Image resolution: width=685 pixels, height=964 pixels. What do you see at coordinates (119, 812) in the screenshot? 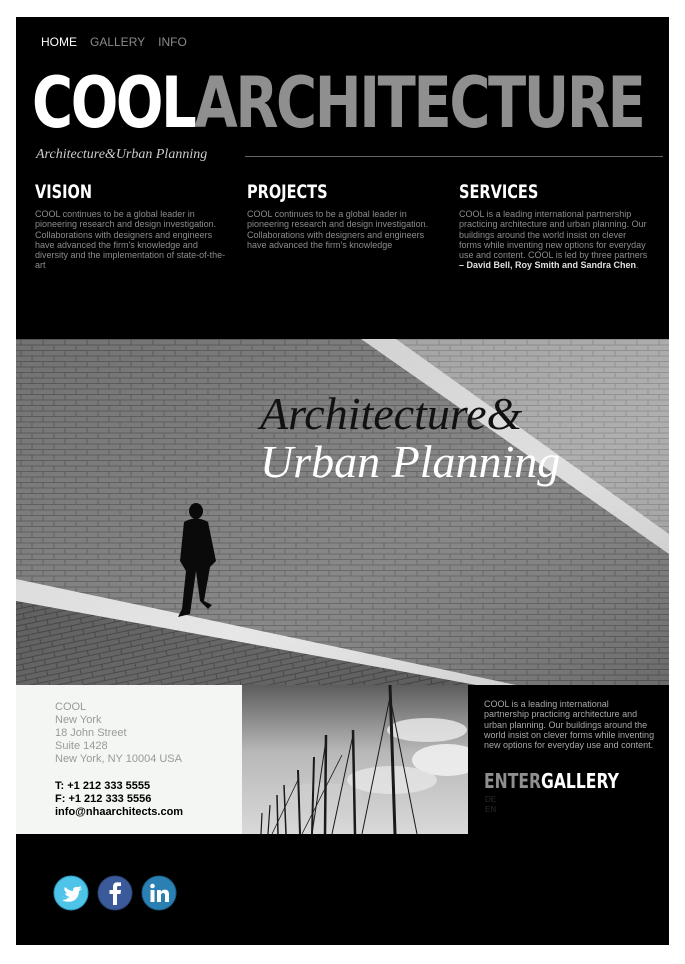
I see `email-link: info@nhaarchitects.com` at bounding box center [119, 812].